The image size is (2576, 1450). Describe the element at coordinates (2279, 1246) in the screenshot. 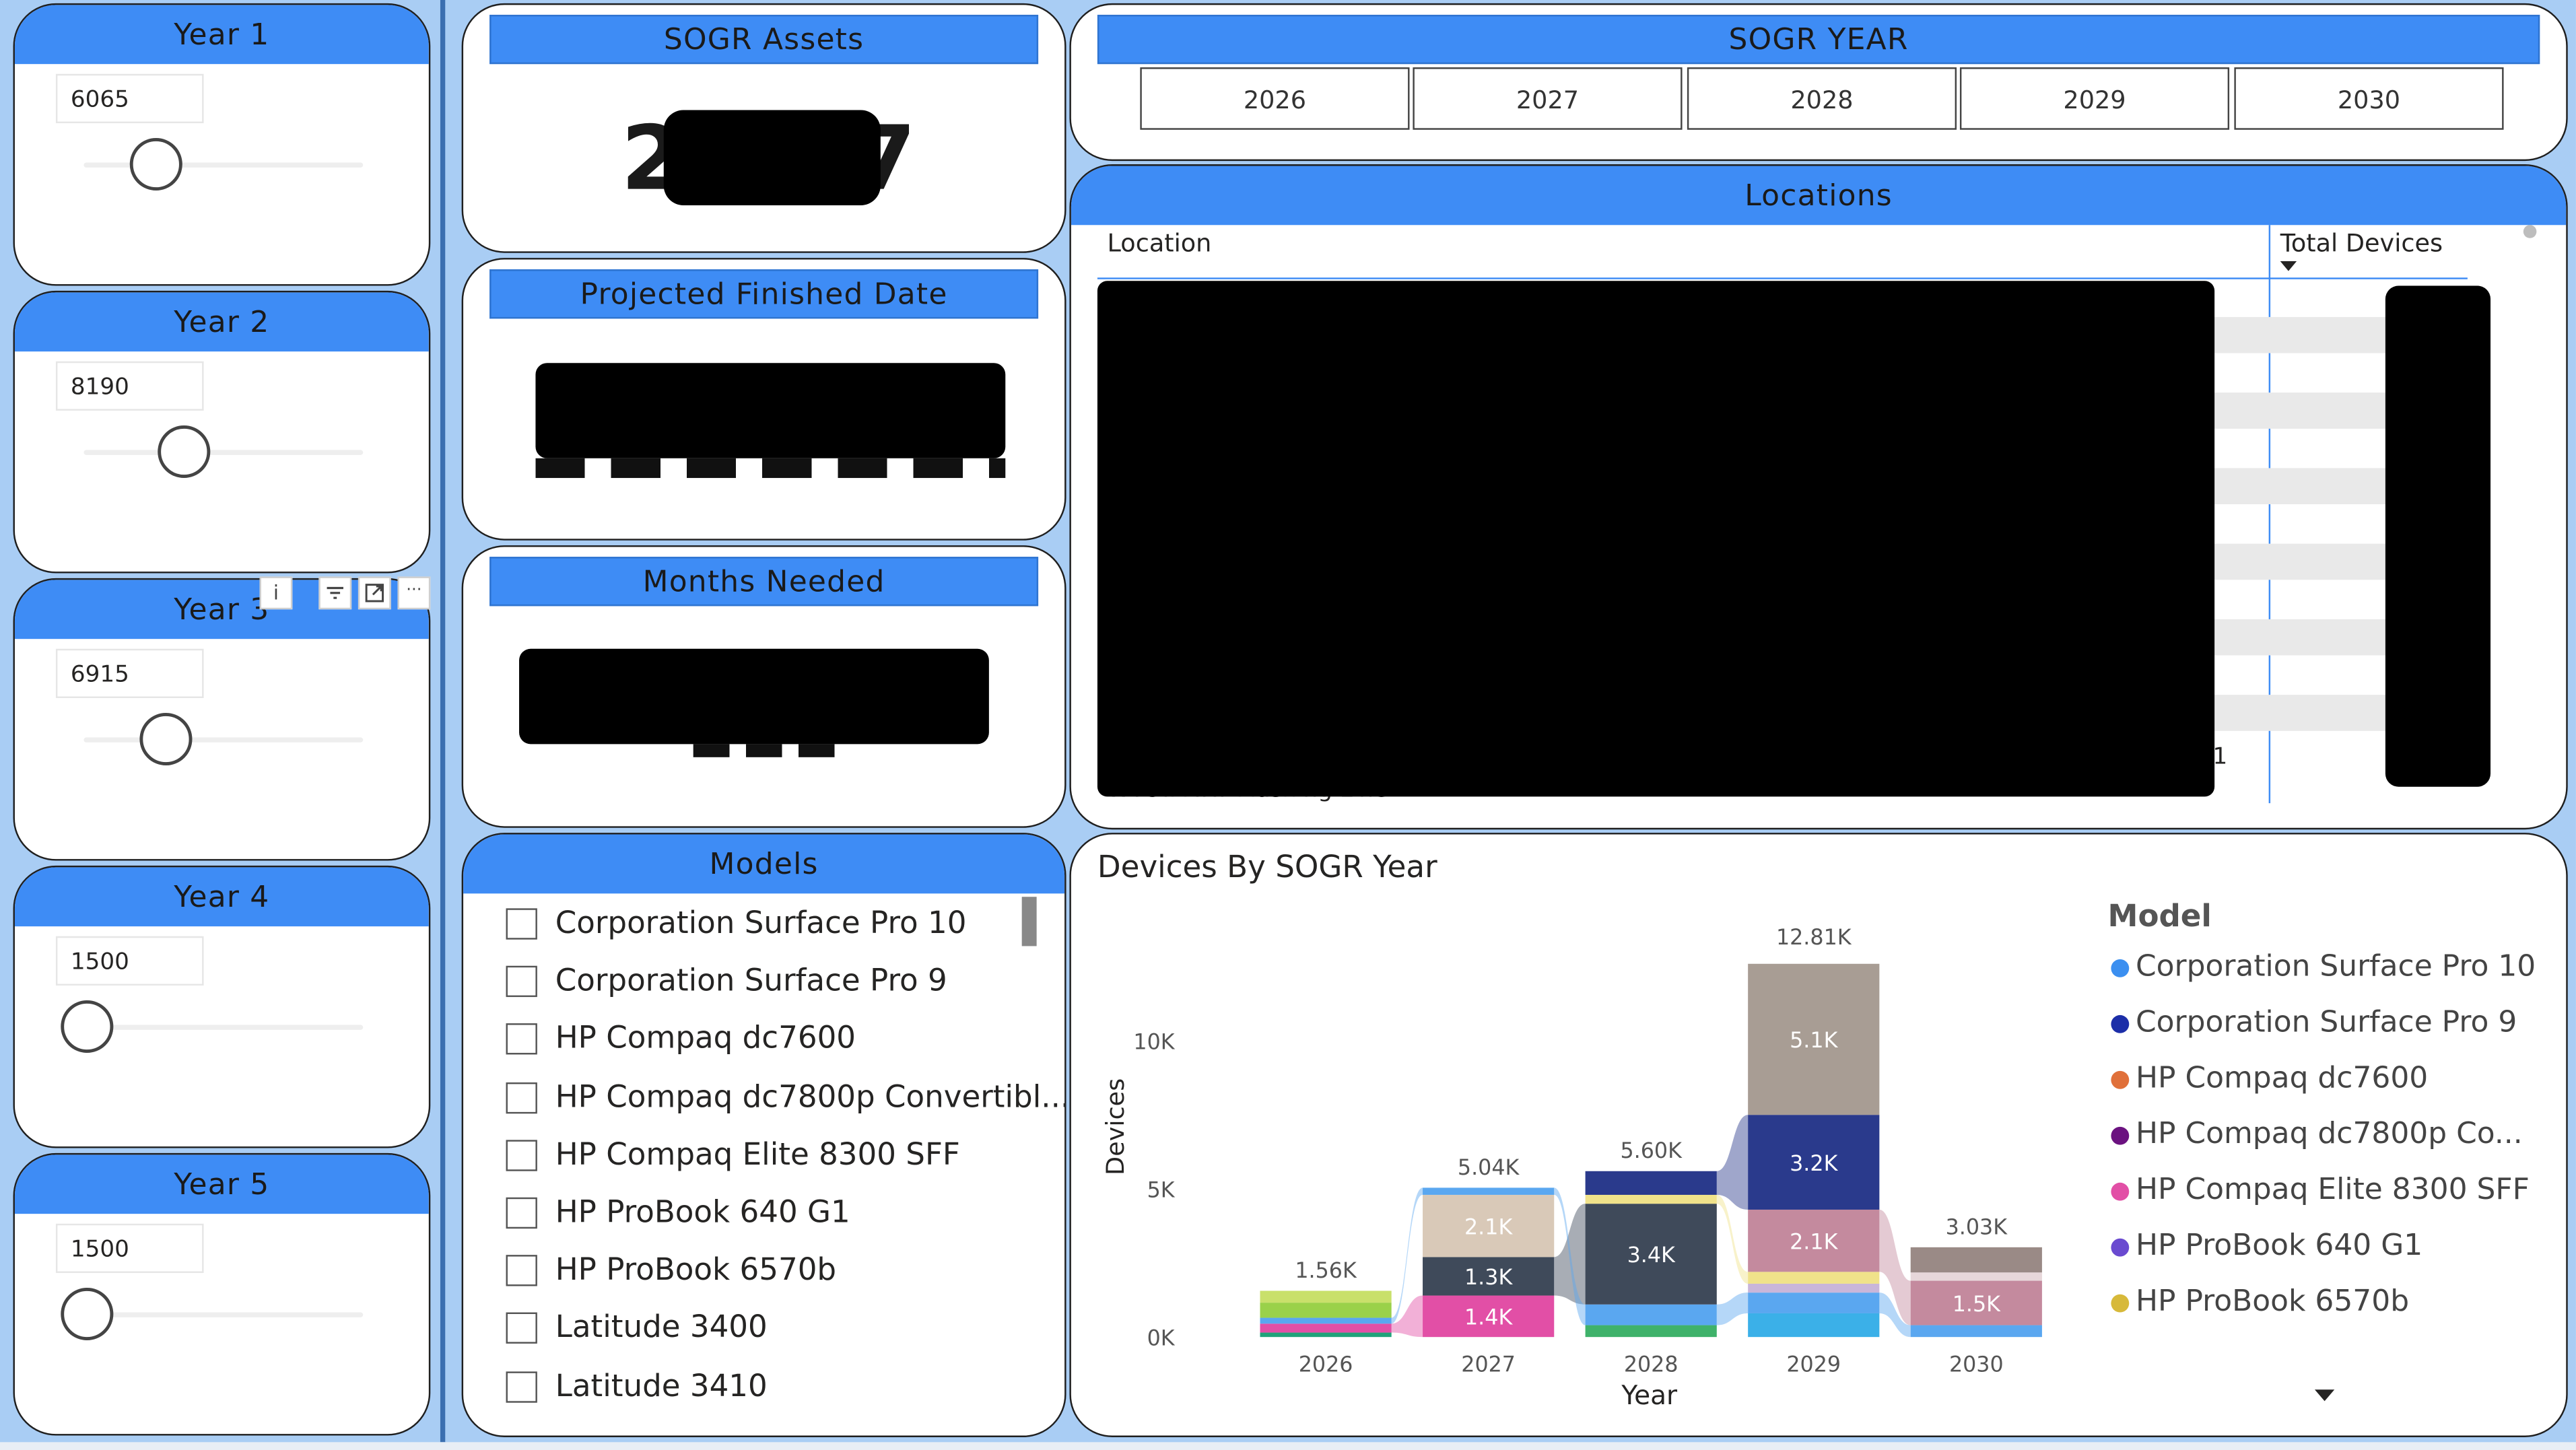

I see `legend-label: HP ProBook 640 G1` at that location.